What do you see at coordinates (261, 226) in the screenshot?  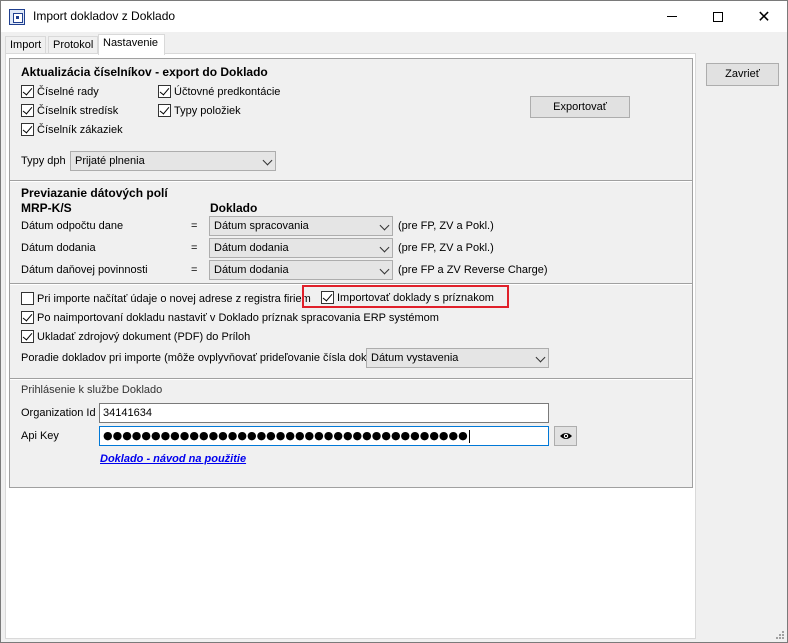 I see `mapping-select-value: Dátum spracovania` at bounding box center [261, 226].